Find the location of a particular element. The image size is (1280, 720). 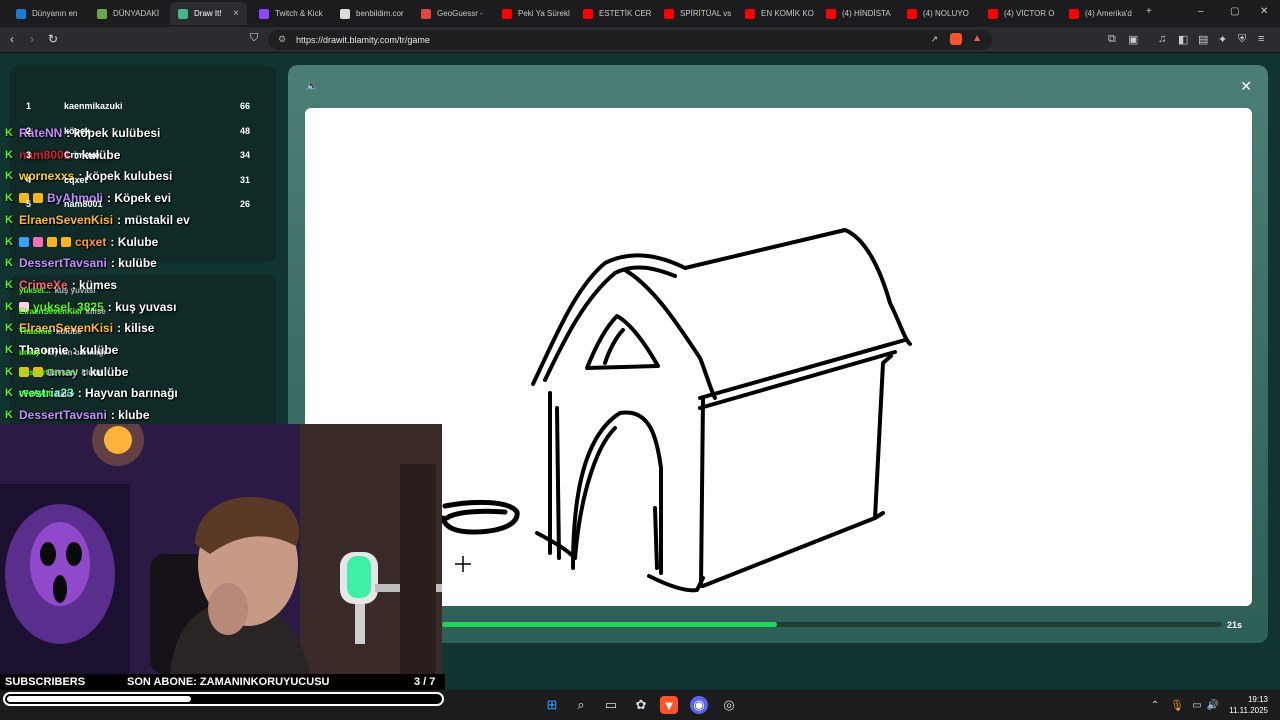

leaderboard-row: 3 Crimexe 34 is located at coordinates (146, 157).